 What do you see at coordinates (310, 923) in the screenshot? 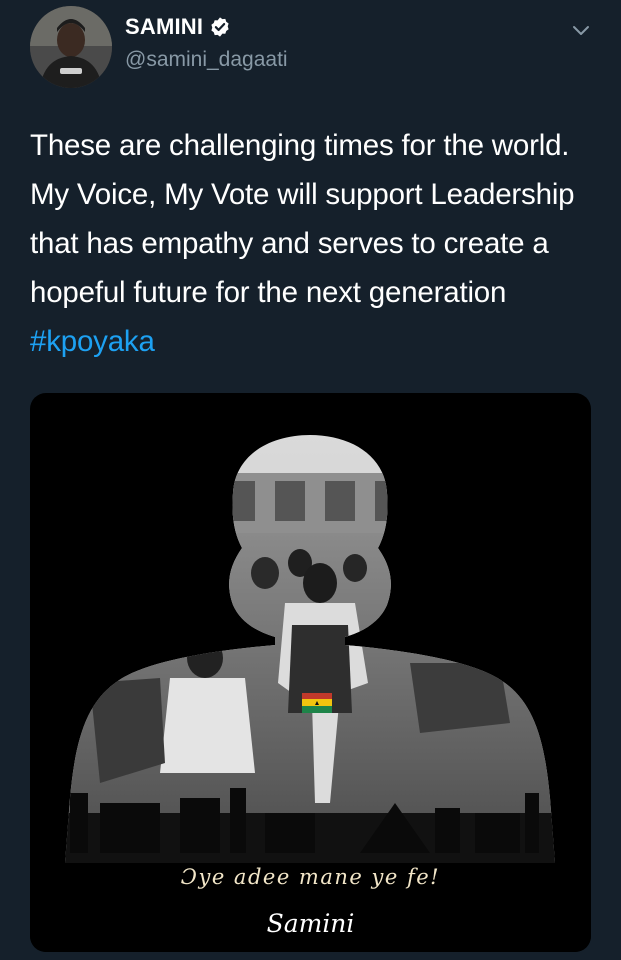
I see `artwork-signature: Samini` at bounding box center [310, 923].